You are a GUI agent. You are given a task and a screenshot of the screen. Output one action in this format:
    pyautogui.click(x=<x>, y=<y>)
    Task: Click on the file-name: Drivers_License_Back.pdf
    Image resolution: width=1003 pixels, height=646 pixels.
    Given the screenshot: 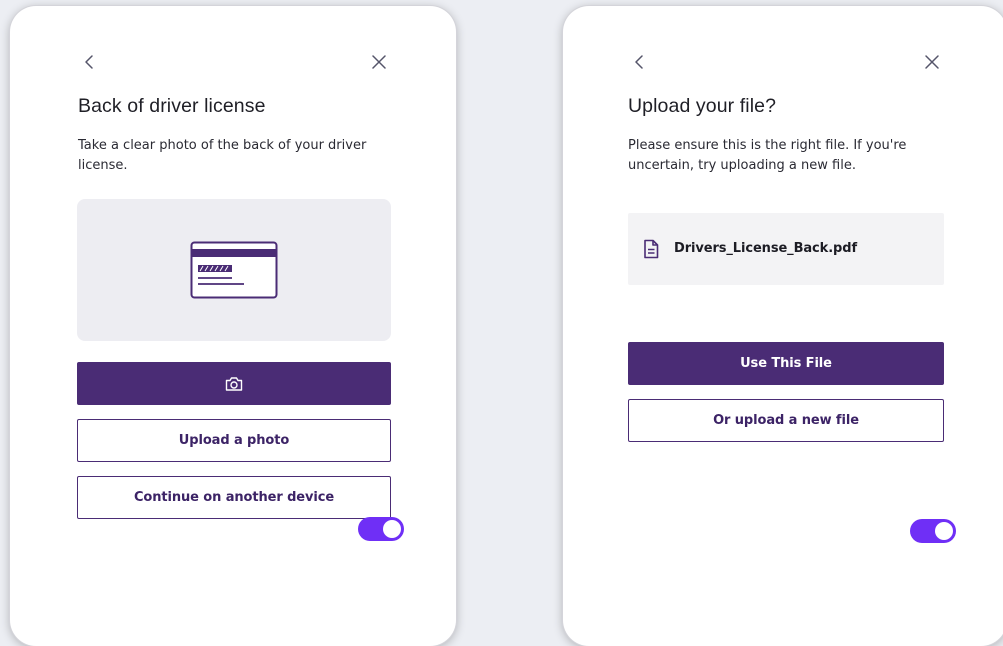 What is the action you would take?
    pyautogui.click(x=766, y=248)
    